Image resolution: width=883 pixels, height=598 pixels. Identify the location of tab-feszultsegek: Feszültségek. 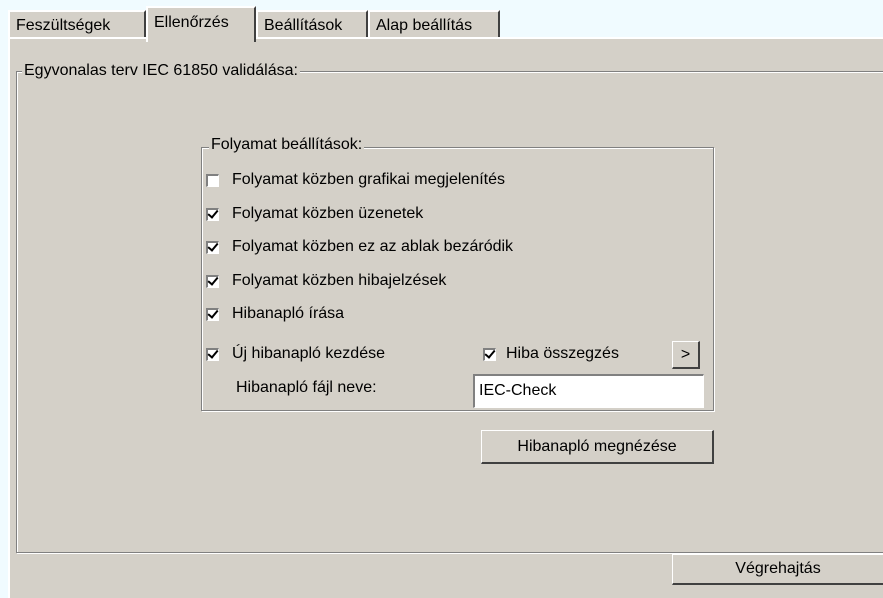
(77, 24).